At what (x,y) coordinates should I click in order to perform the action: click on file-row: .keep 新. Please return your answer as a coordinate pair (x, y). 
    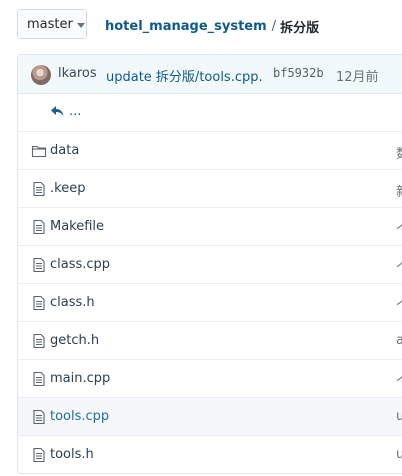
    Looking at the image, I should click on (210, 189).